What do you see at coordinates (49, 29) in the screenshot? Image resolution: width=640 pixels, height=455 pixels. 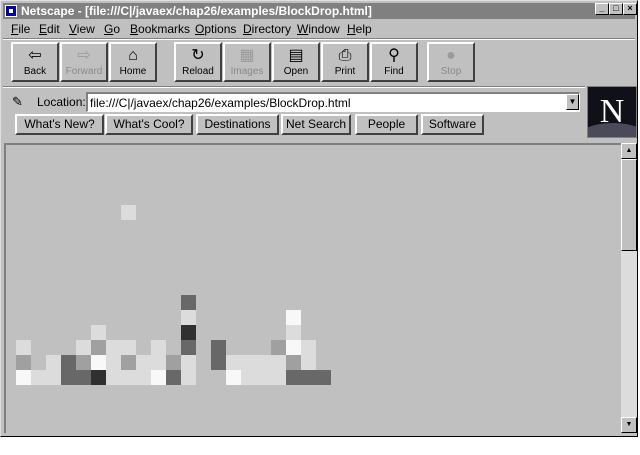 I see `menu-edit: Edit` at bounding box center [49, 29].